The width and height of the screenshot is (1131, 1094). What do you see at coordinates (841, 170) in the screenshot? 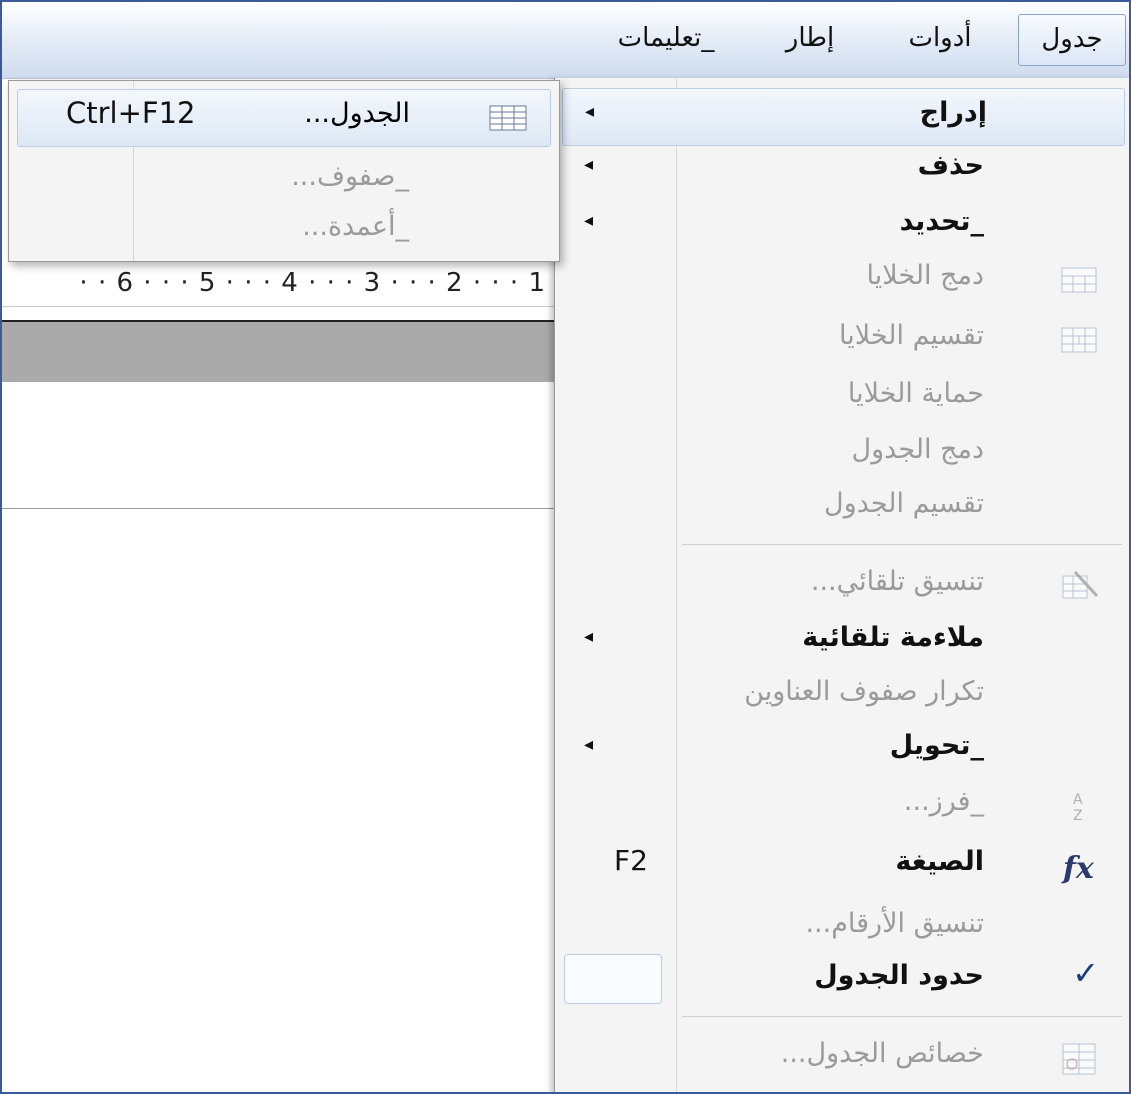
I see `menu-item-delete: حذف ◂` at bounding box center [841, 170].